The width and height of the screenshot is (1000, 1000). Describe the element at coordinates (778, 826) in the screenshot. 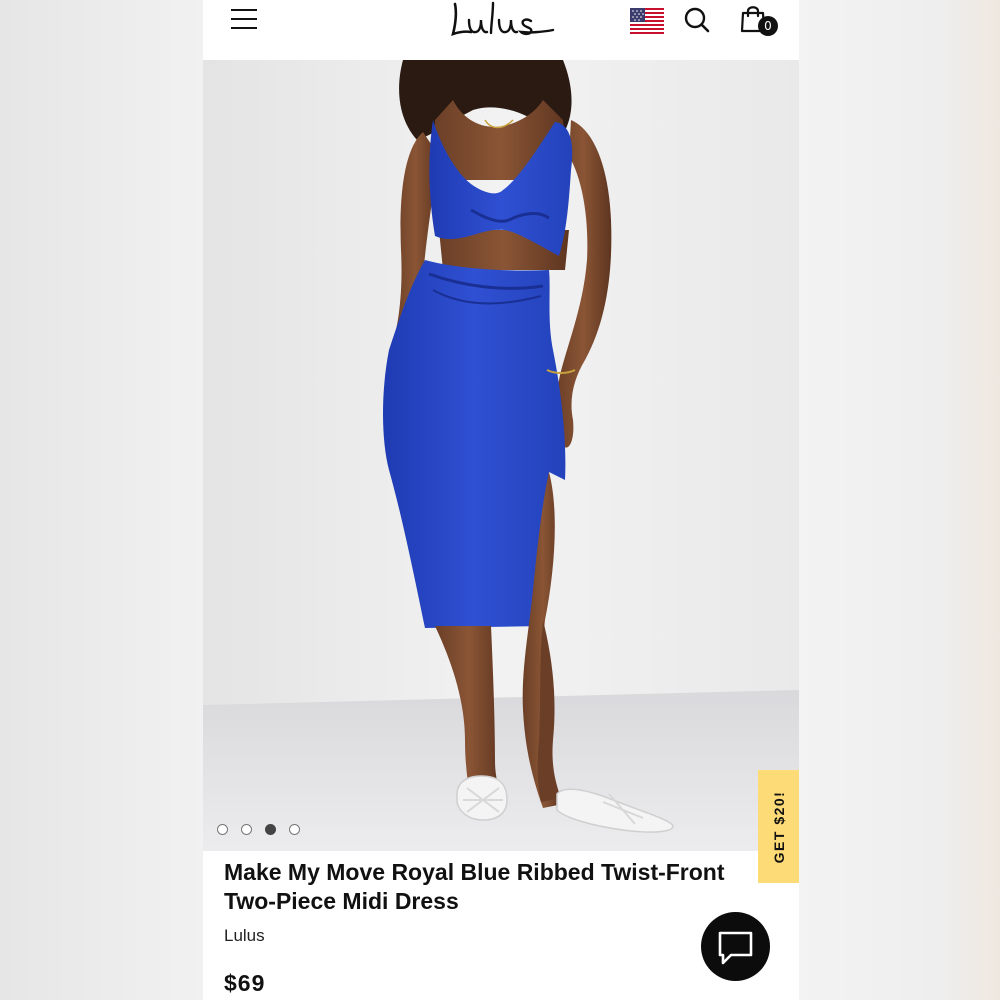

I see `promo-label: GET $20!` at that location.